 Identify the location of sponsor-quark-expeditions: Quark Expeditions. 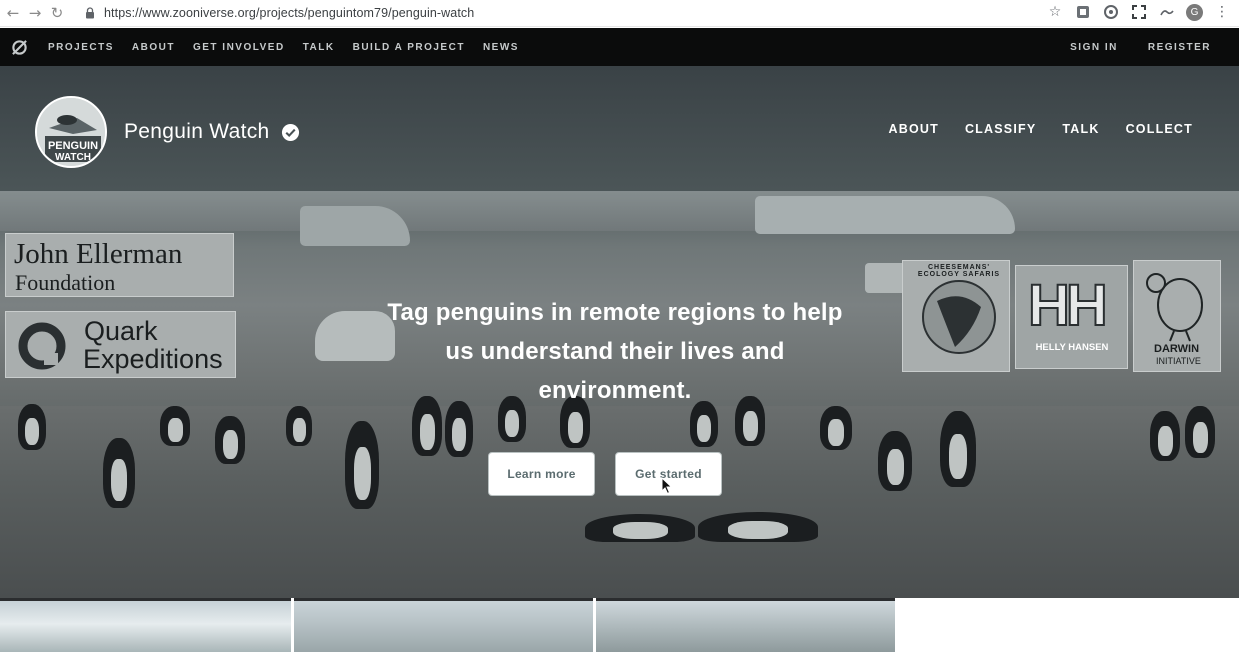
(120, 344).